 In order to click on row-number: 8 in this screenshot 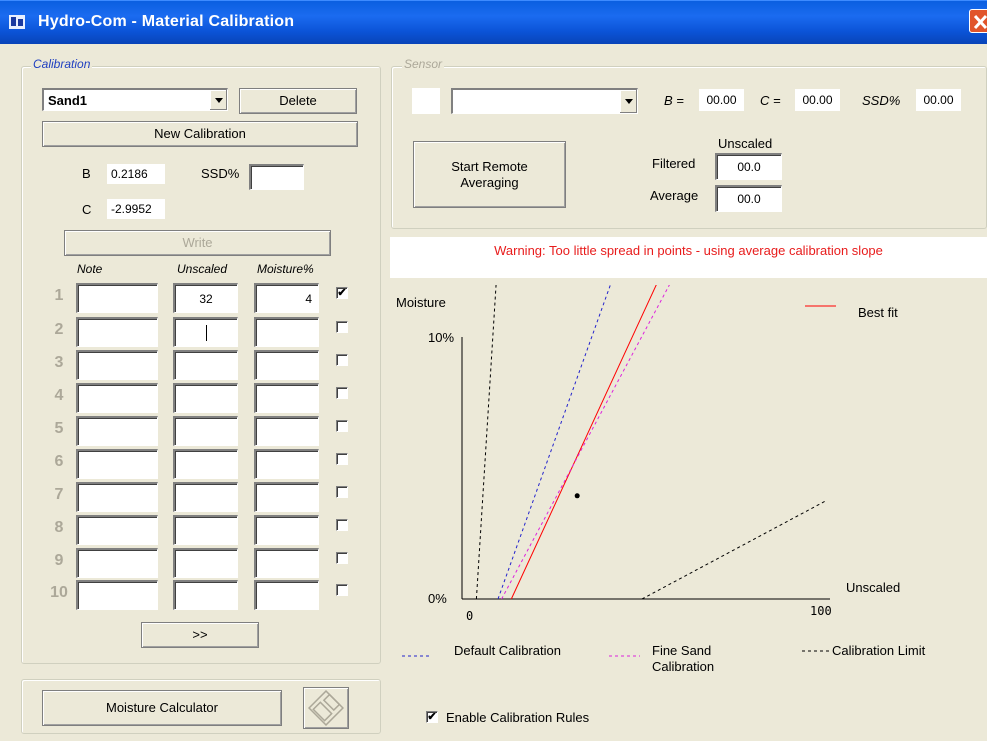, I will do `click(59, 527)`.